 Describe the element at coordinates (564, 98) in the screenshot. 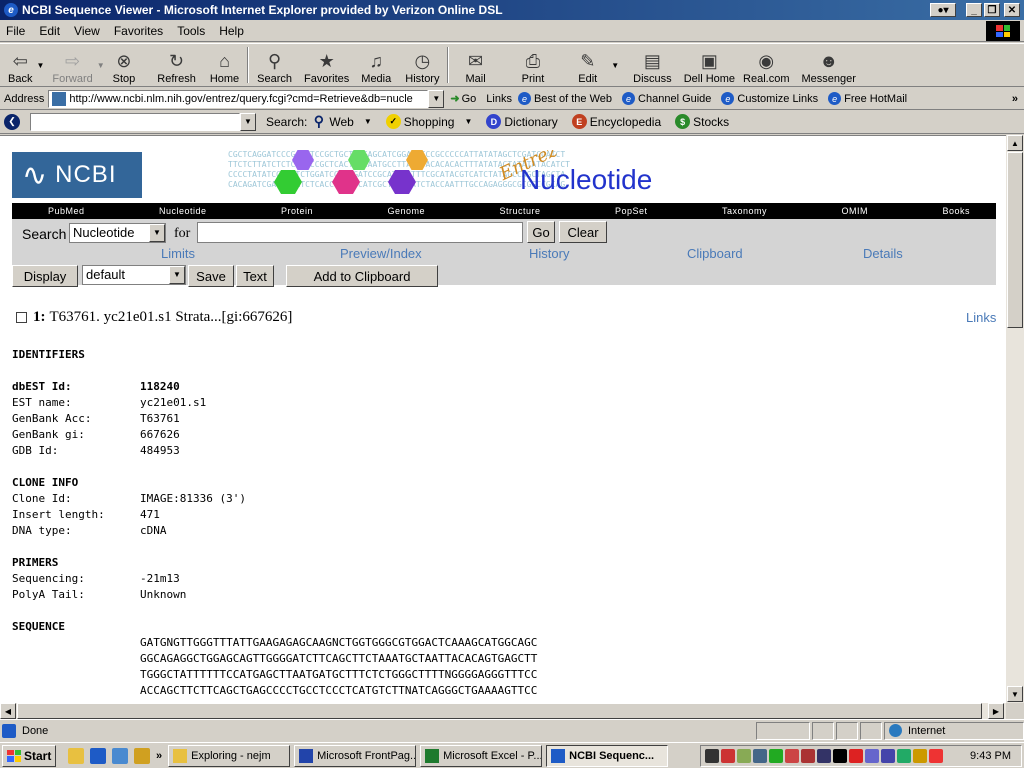

I see `link-best-of-web: e Best of the Web` at that location.